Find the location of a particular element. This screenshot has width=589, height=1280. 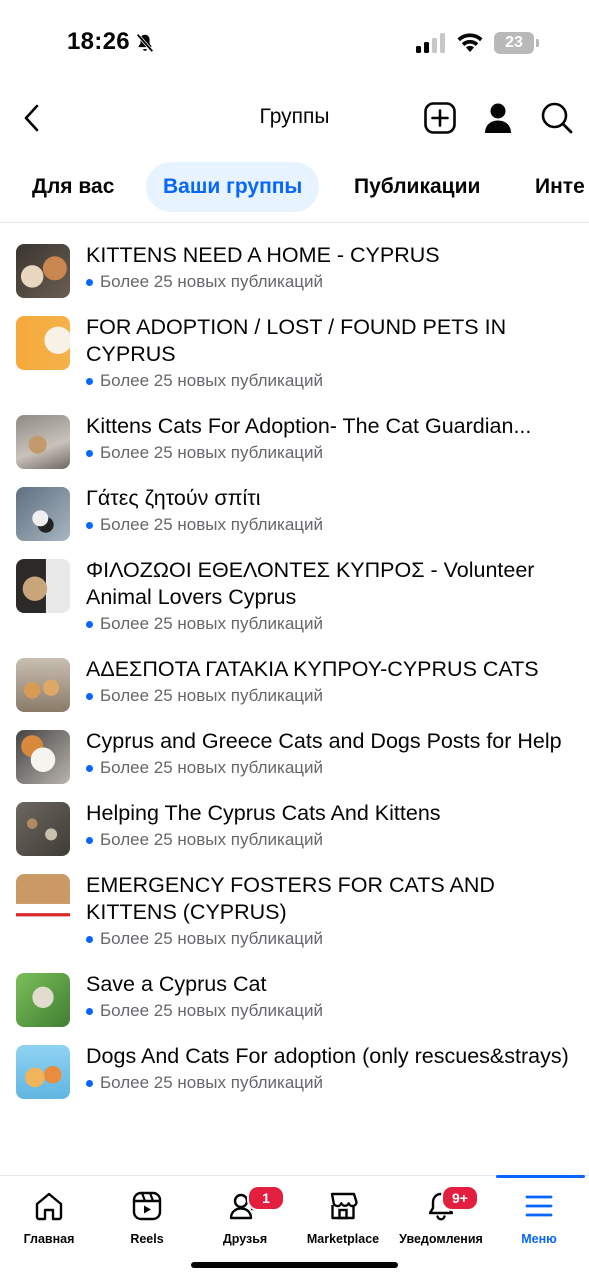

nav-menu: Меню is located at coordinates (539, 1216).